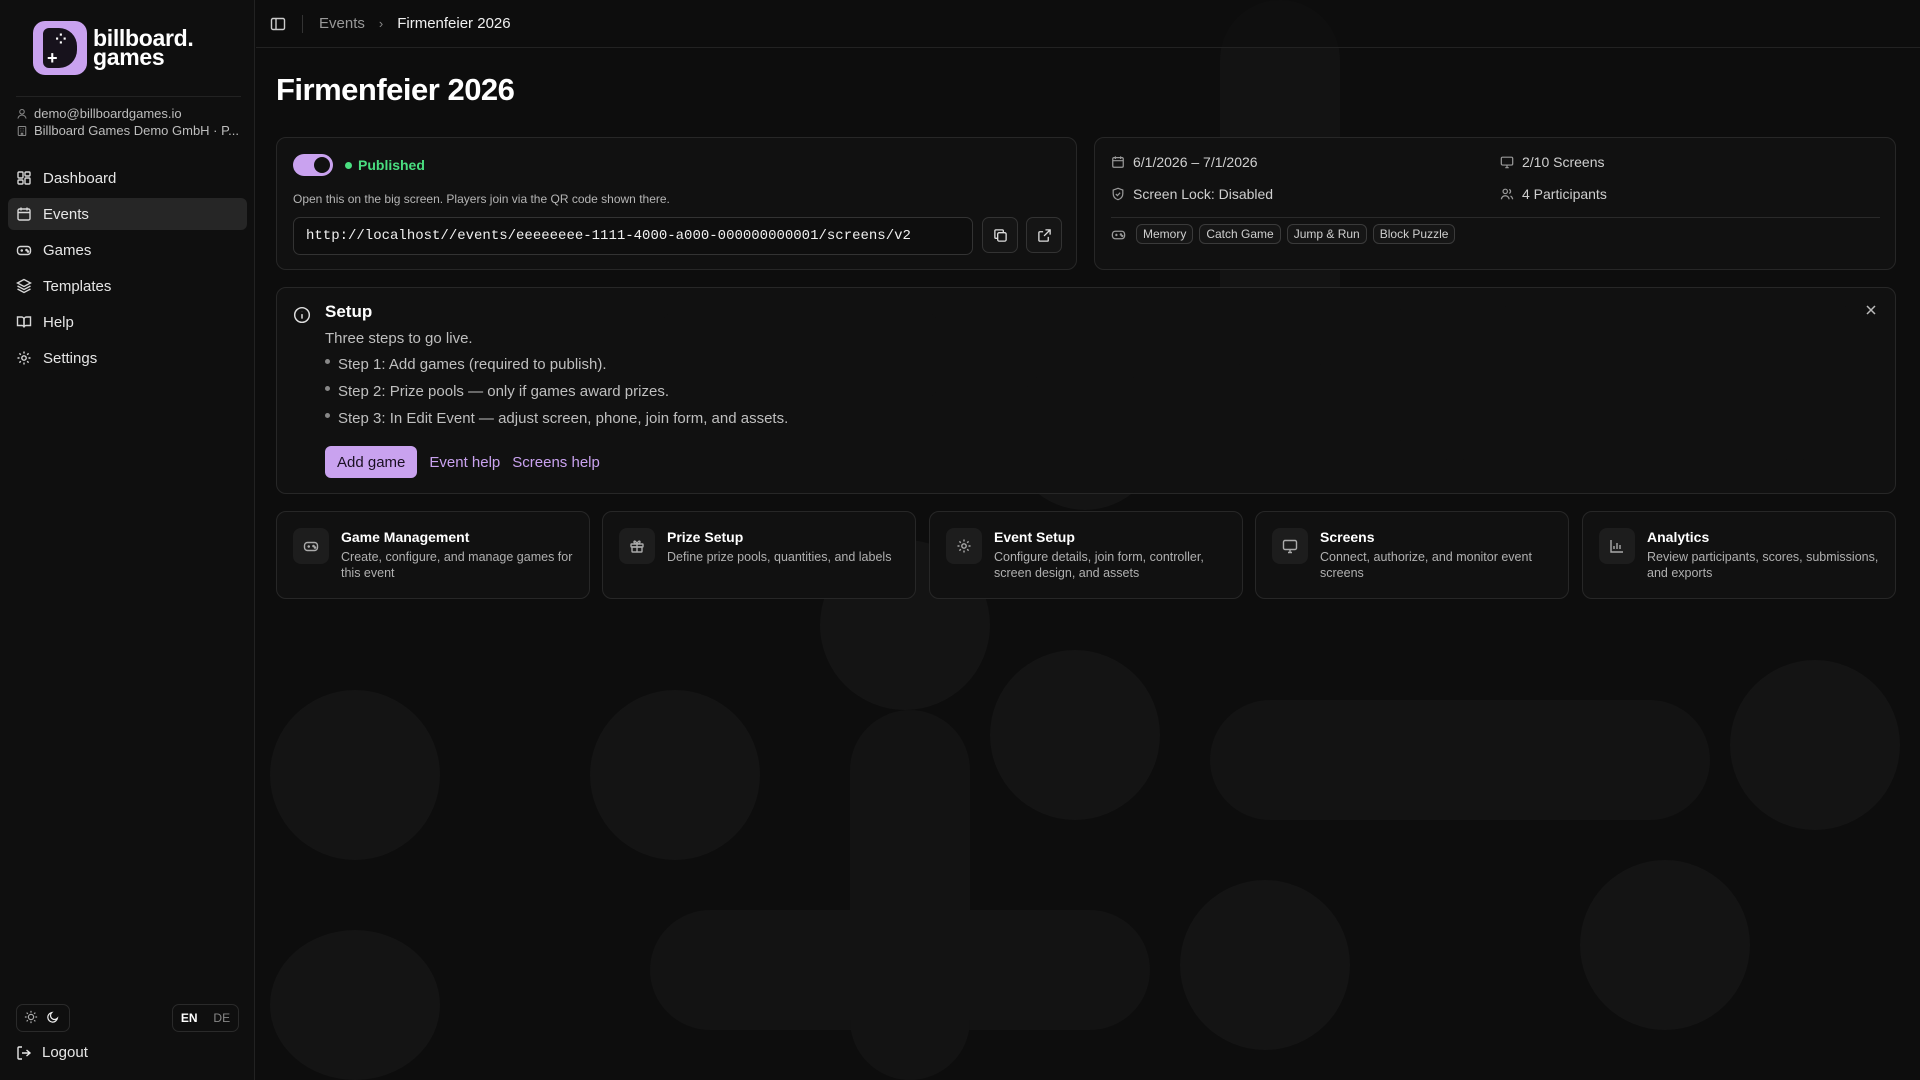  Describe the element at coordinates (278, 24) in the screenshot. I see `sidebar-toggle-icon` at that location.